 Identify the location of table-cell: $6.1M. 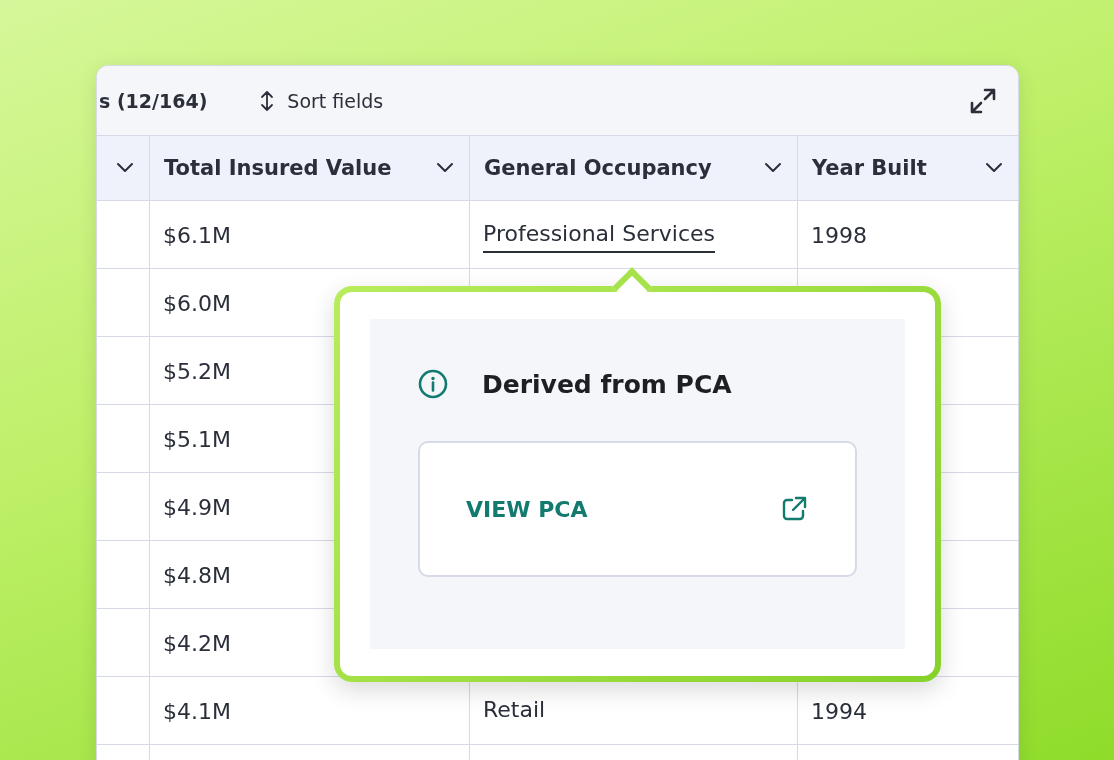
(197, 235).